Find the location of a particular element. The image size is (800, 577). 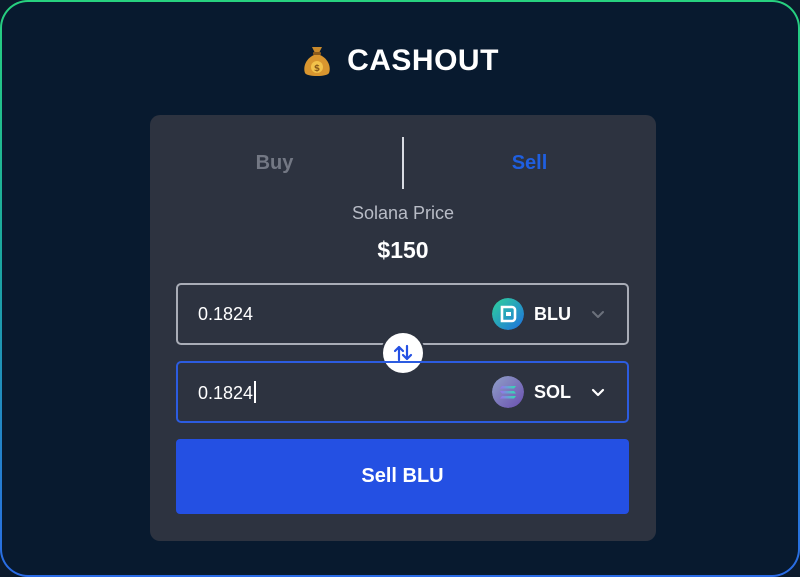

tab-buy-label: Buy is located at coordinates (274, 162).